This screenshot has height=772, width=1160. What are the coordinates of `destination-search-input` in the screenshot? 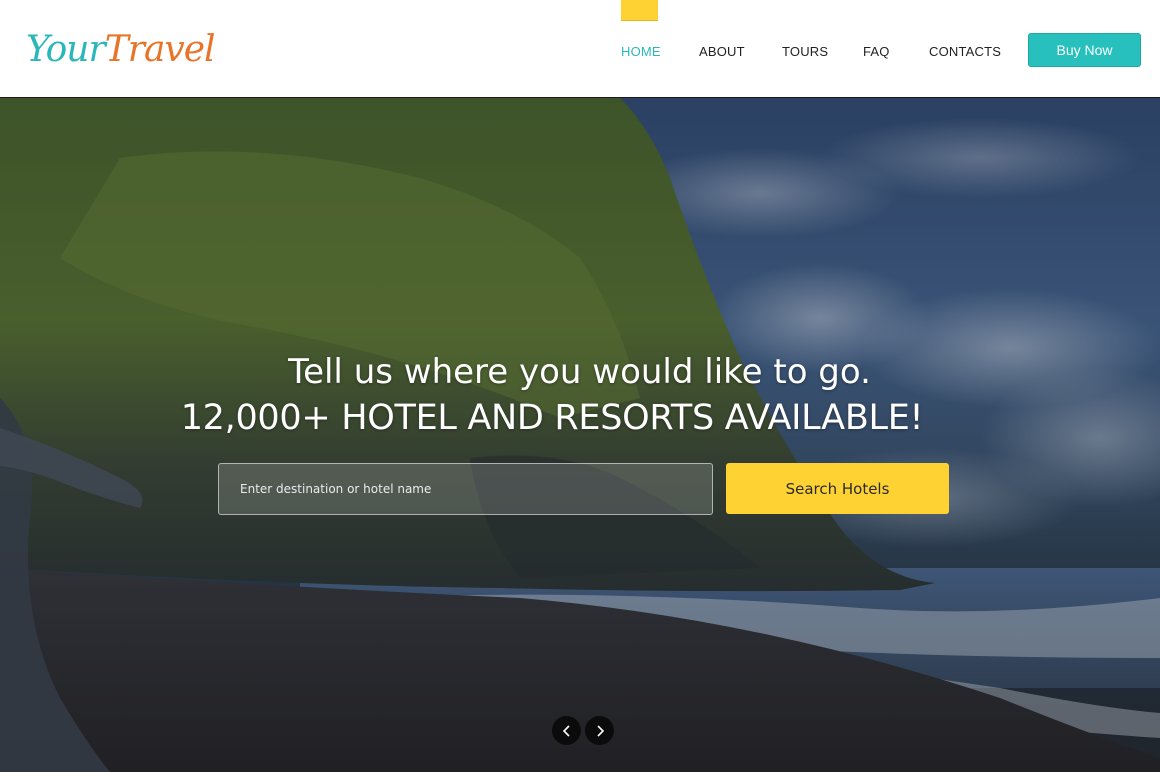 It's located at (465, 489).